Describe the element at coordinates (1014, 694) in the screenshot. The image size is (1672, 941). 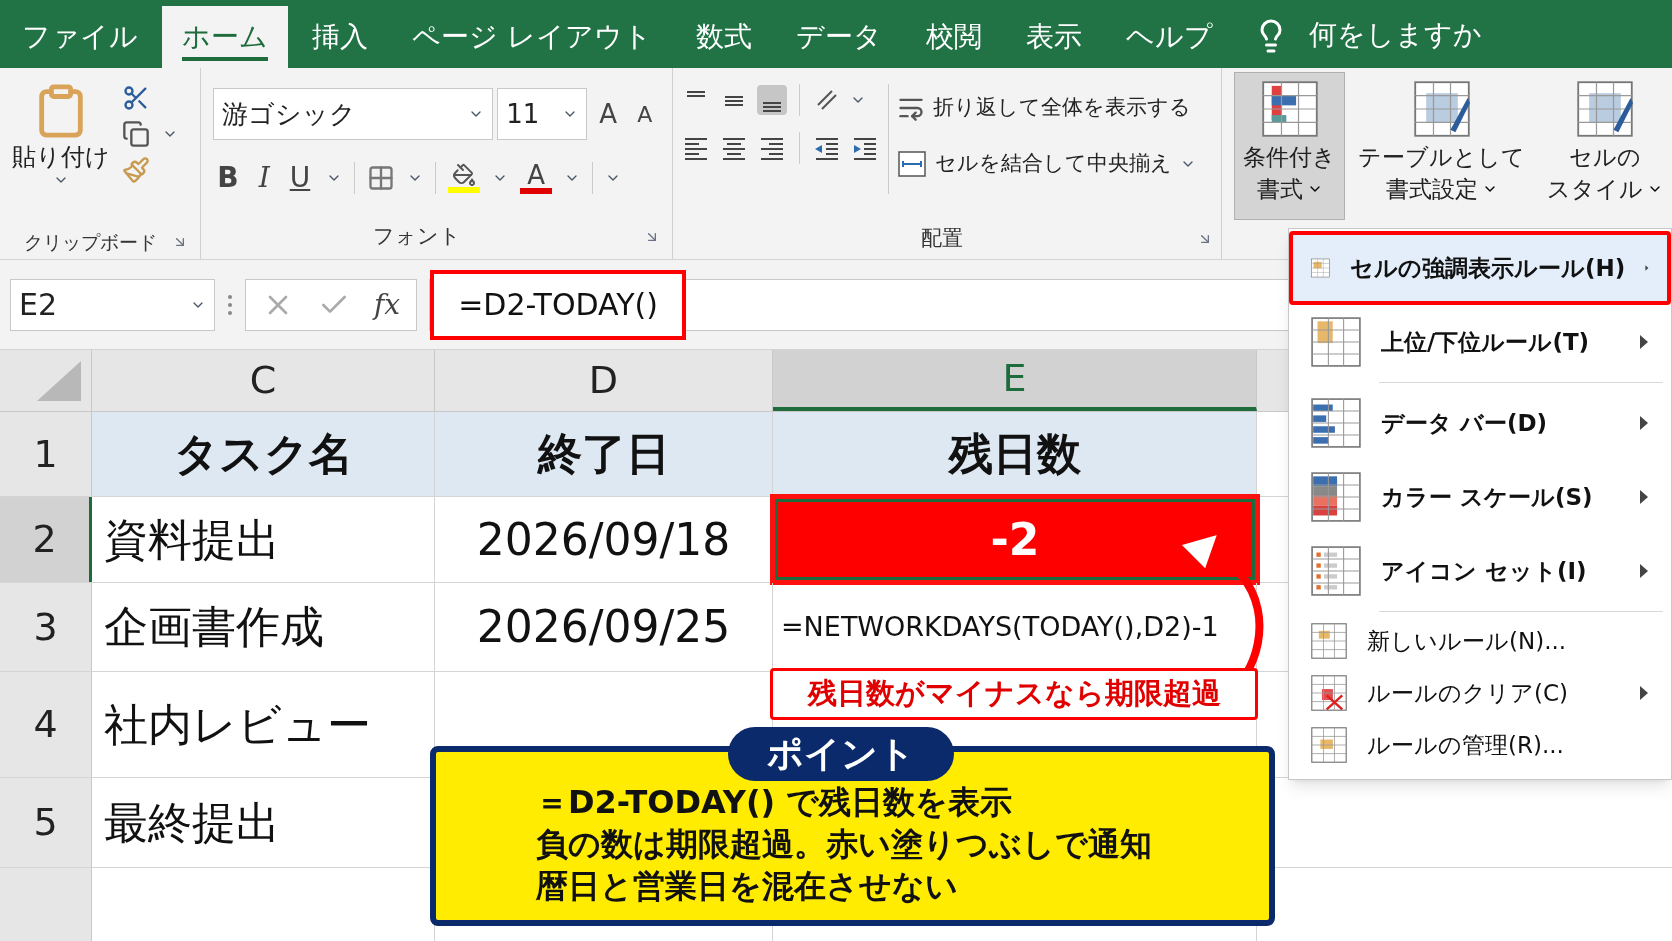
I see `callout-label: 残日数がマイナスなら期限超過` at that location.